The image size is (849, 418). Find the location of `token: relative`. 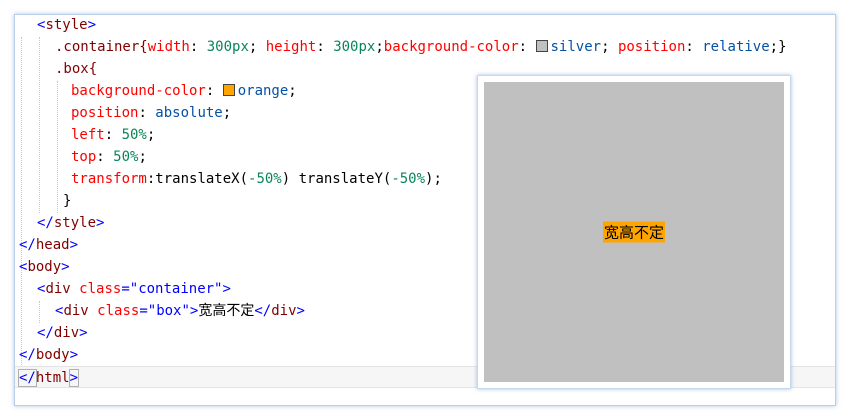

token: relative is located at coordinates (736, 47).